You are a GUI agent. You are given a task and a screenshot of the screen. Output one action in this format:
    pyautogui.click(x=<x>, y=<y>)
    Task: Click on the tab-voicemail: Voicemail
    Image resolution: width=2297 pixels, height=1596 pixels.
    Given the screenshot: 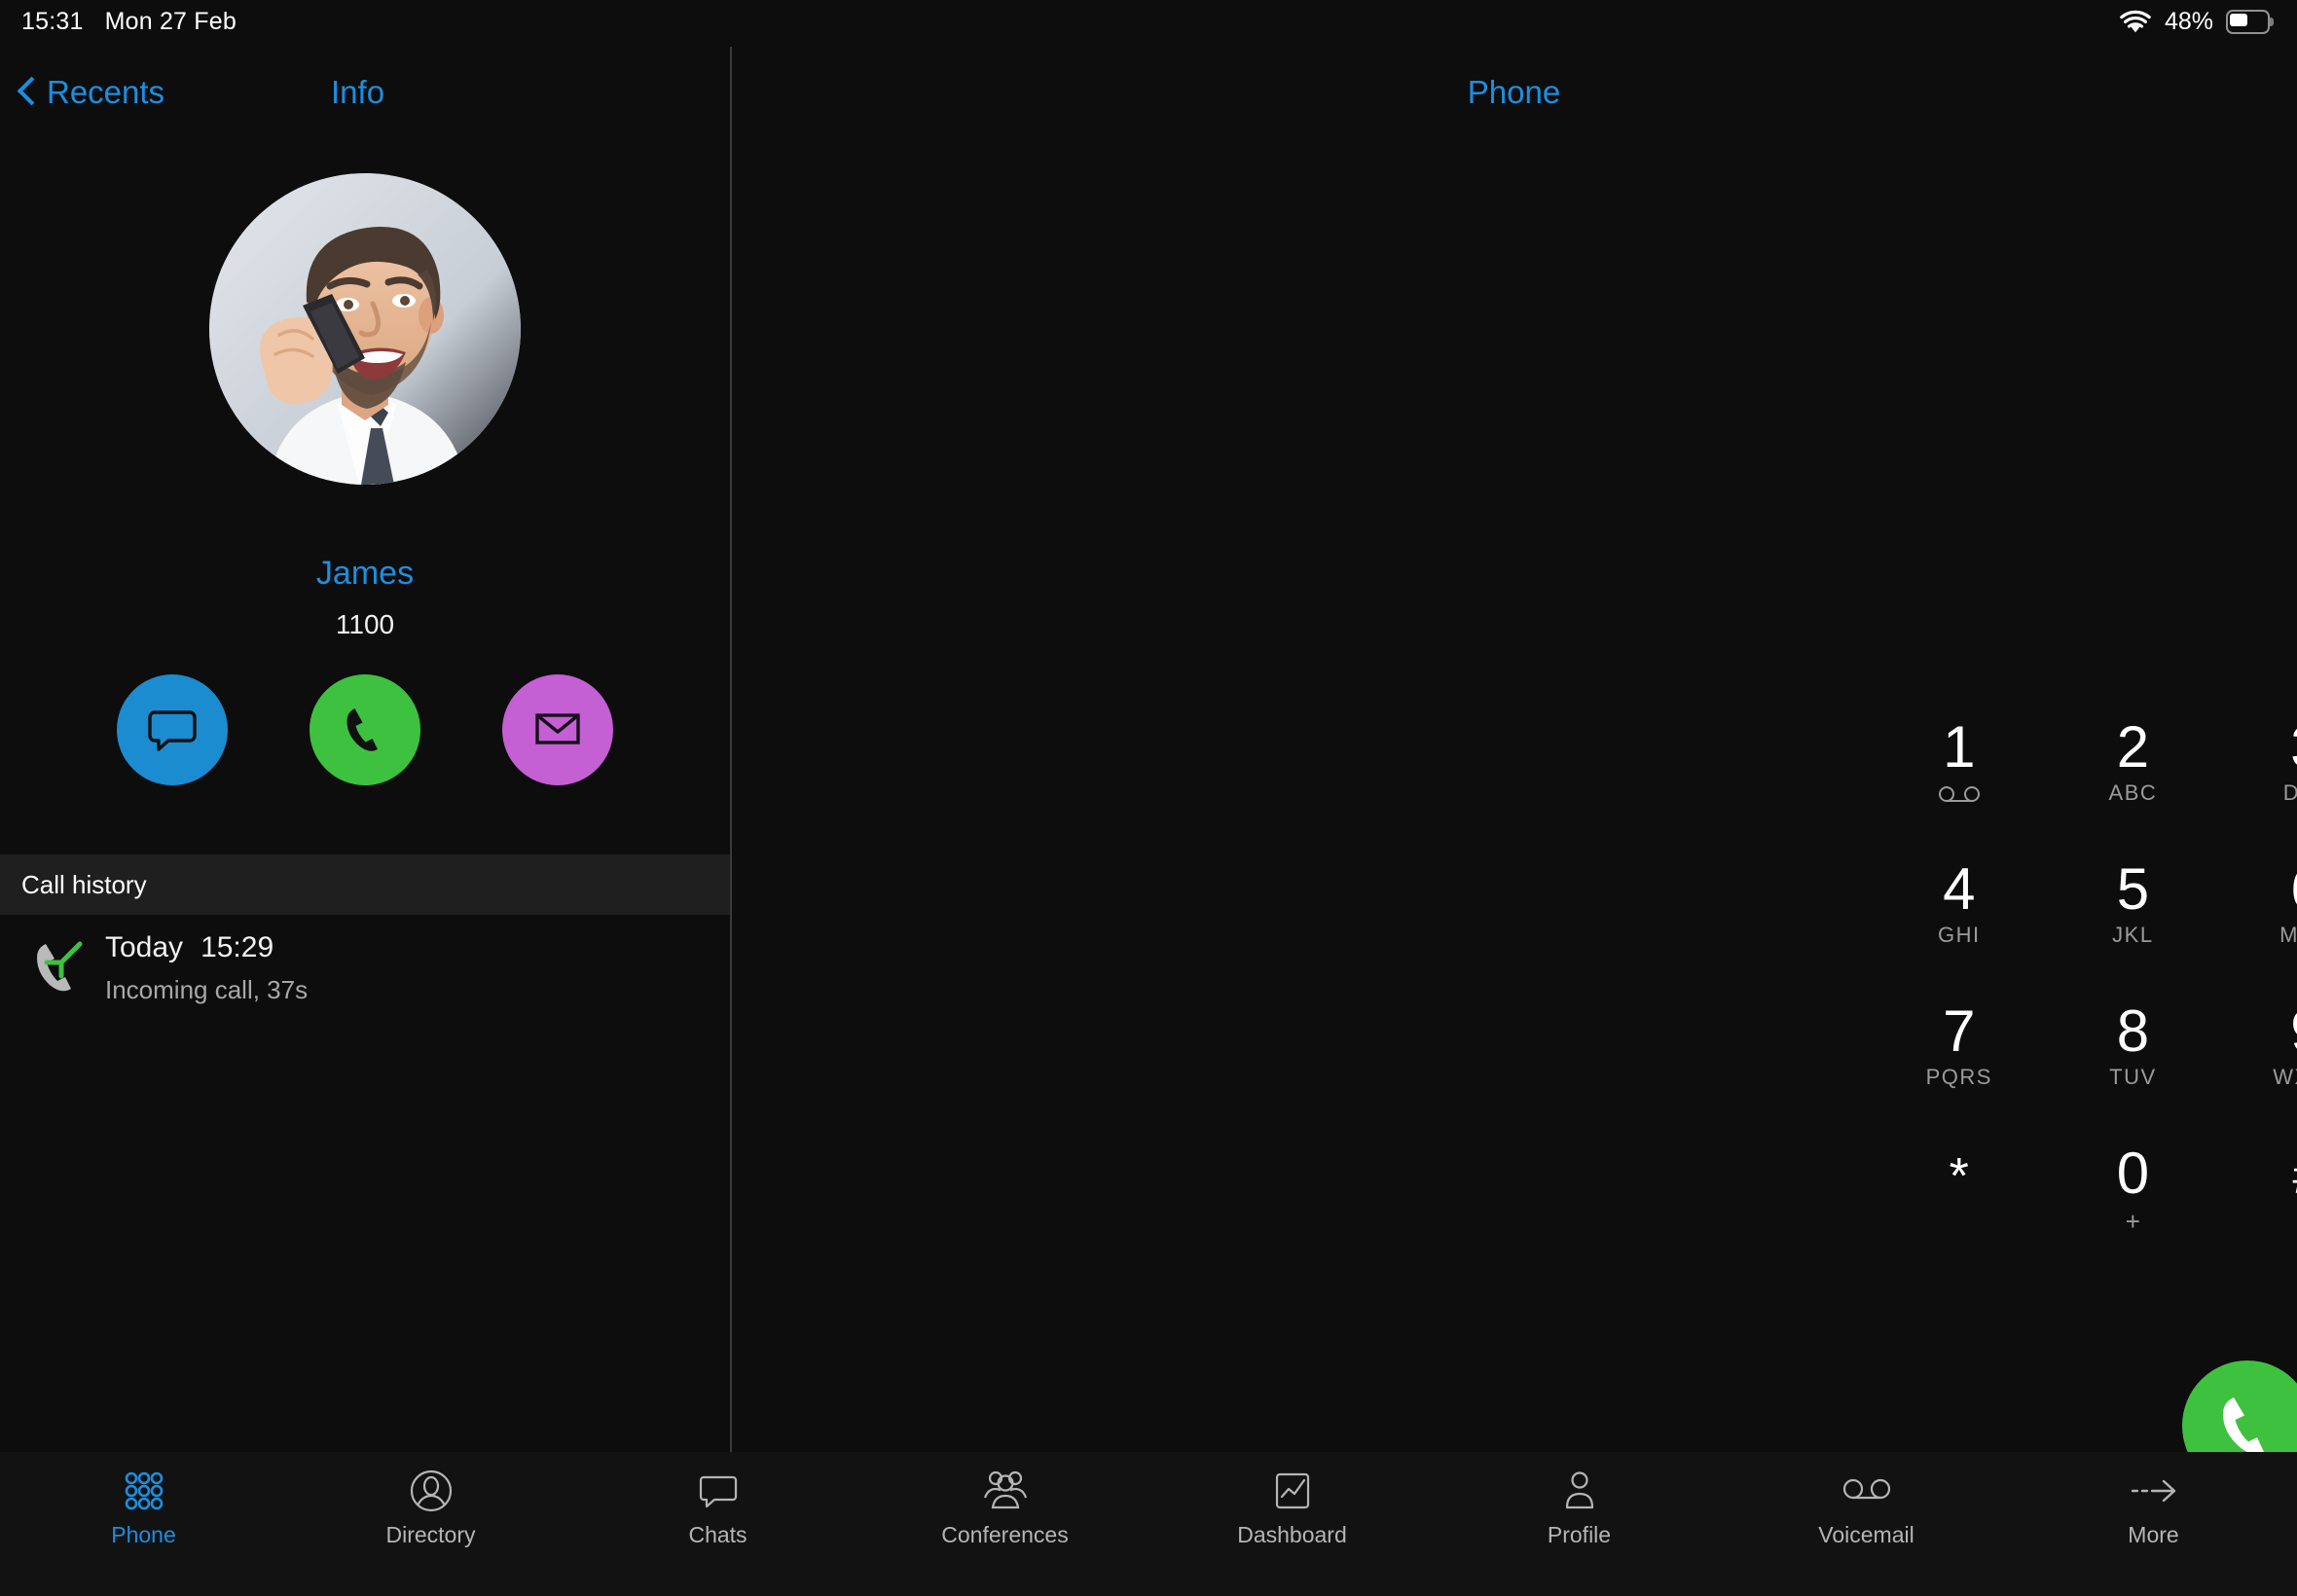 What is the action you would take?
    pyautogui.click(x=1866, y=1508)
    